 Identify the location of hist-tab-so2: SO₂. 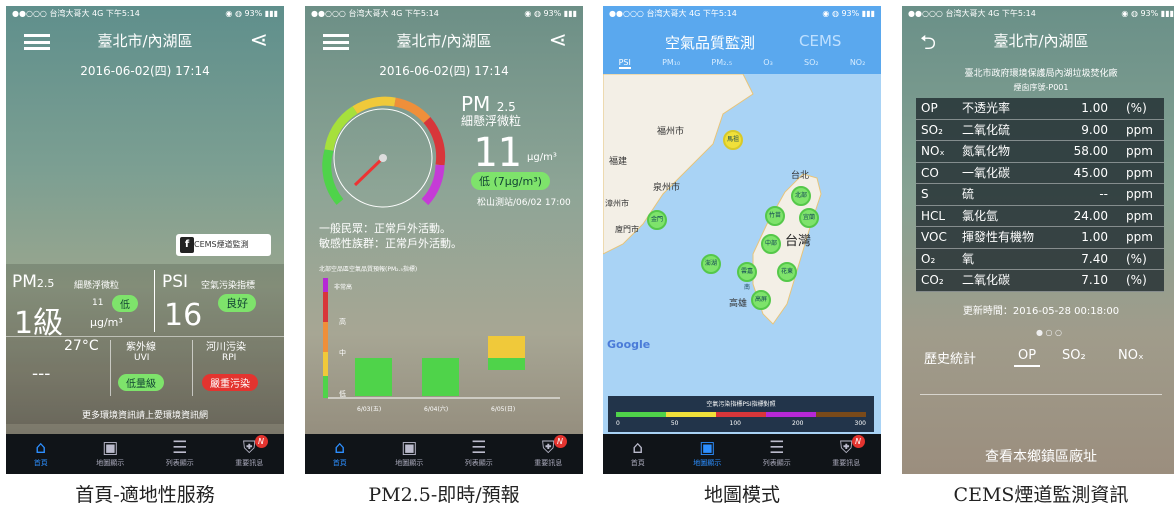
(1074, 355).